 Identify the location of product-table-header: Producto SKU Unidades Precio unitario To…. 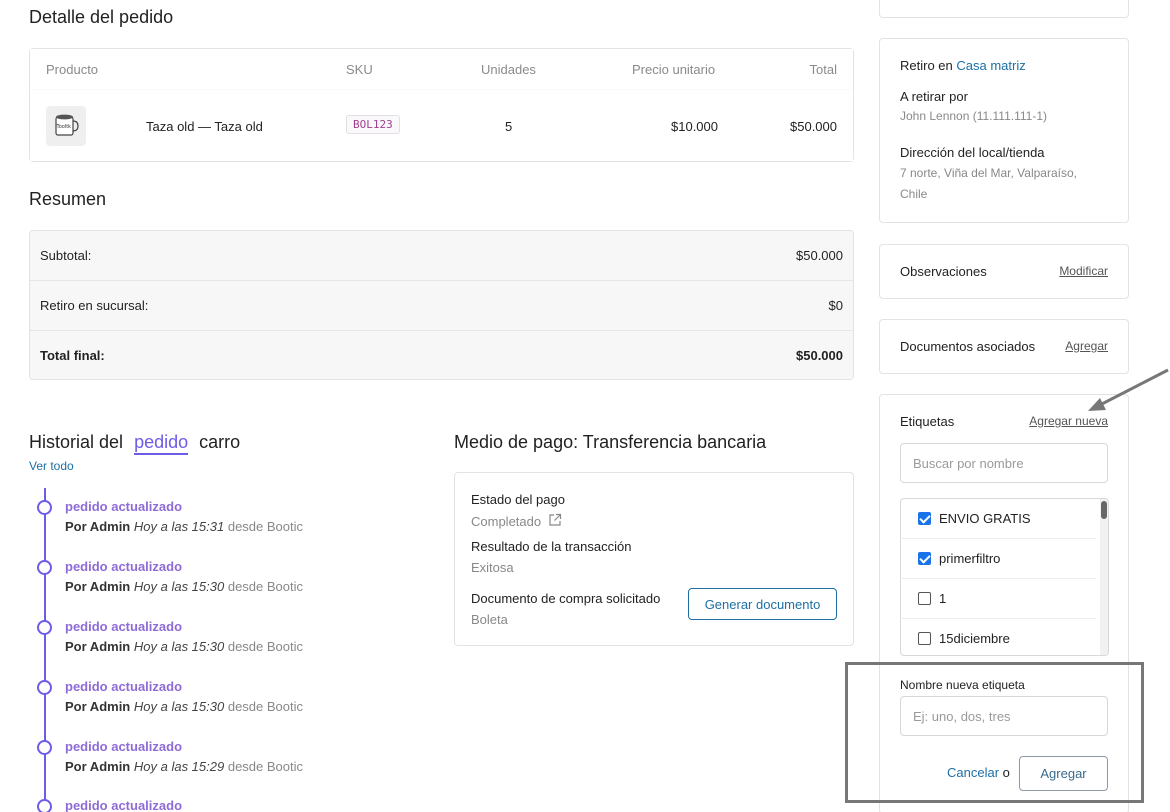
(441, 69).